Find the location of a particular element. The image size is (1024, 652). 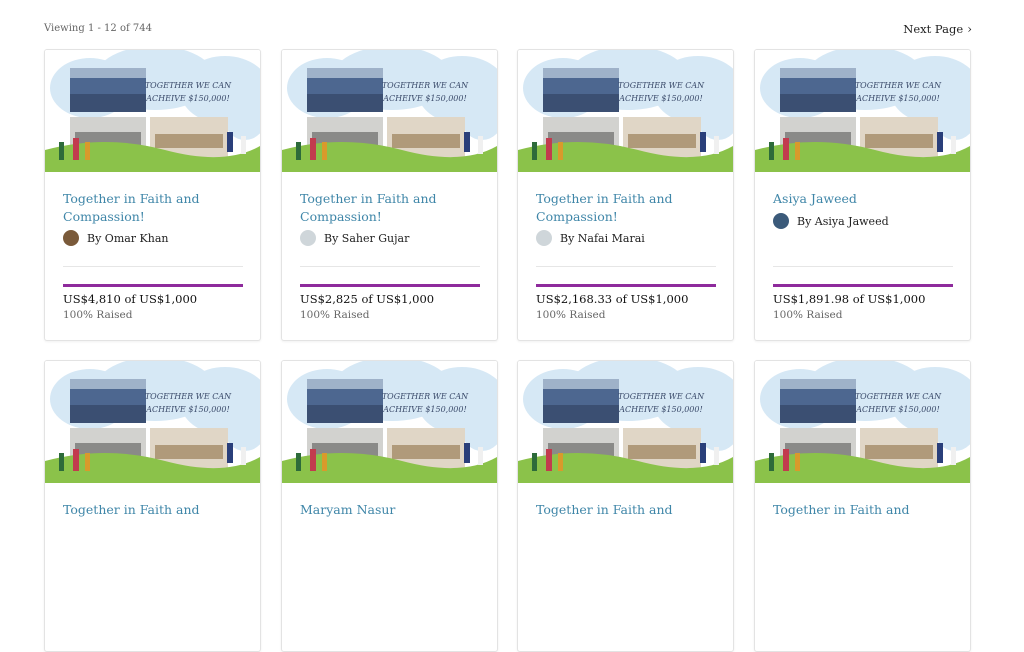

author-name: By Asiya Jaweed is located at coordinates (843, 221).